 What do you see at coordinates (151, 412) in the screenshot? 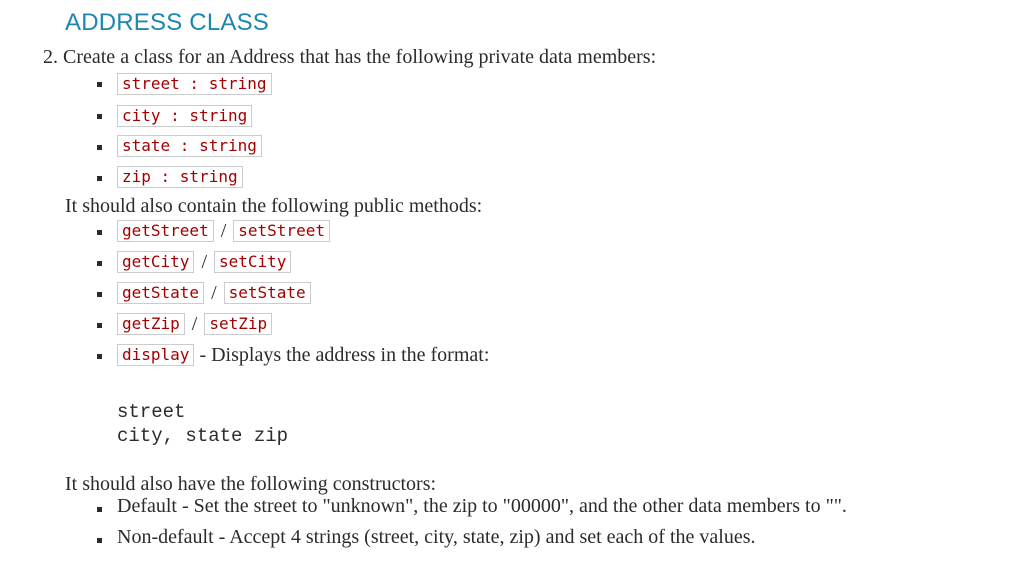
I see `format-line: street` at bounding box center [151, 412].